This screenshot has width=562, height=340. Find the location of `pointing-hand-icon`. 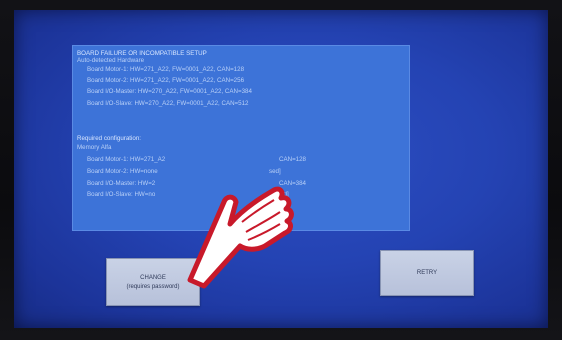

pointing-hand-icon is located at coordinates (240, 237).